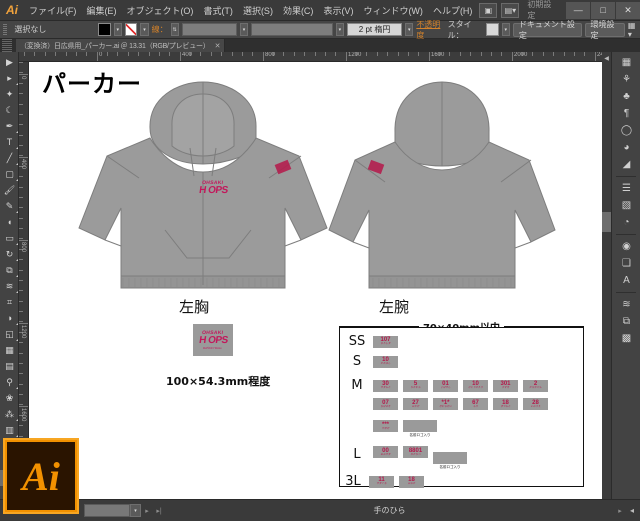  What do you see at coordinates (9, 318) in the screenshot?
I see `tool-shape-builder: ◑` at bounding box center [9, 318].